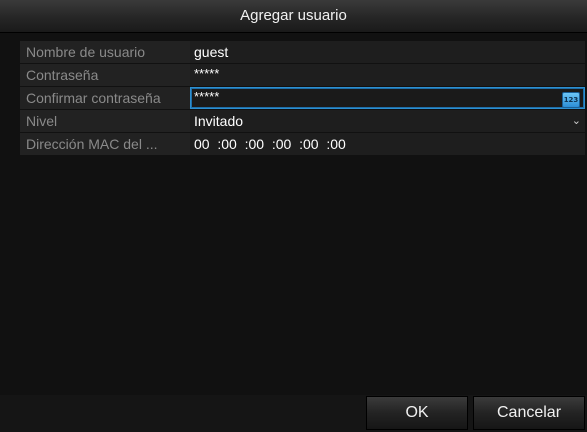  I want to click on level-row: Nivel Invitado ⌄, so click(302, 121).